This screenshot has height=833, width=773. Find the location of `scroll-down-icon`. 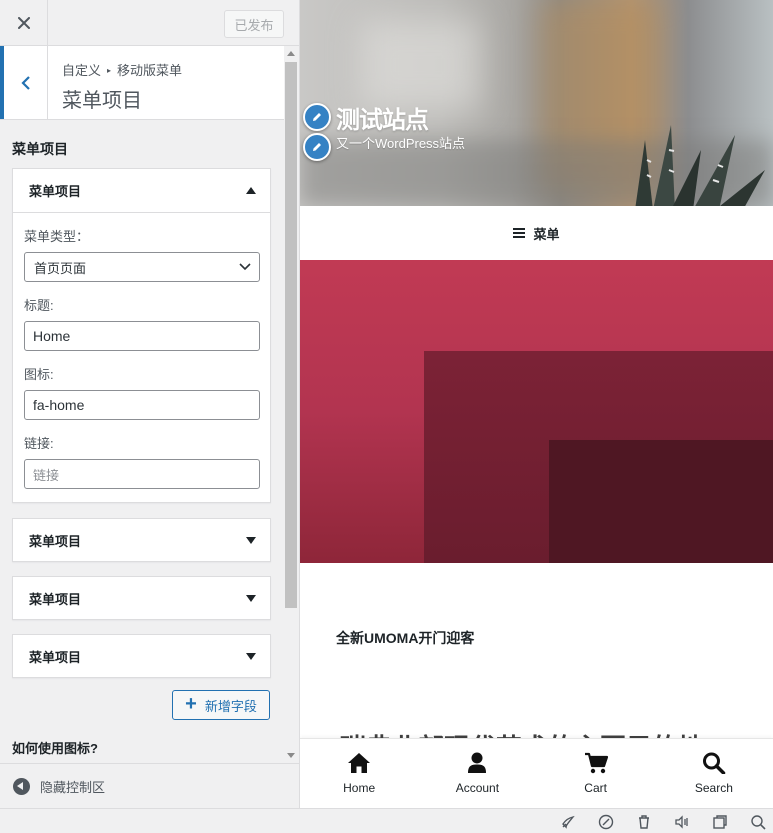

scroll-down-icon is located at coordinates (291, 755).